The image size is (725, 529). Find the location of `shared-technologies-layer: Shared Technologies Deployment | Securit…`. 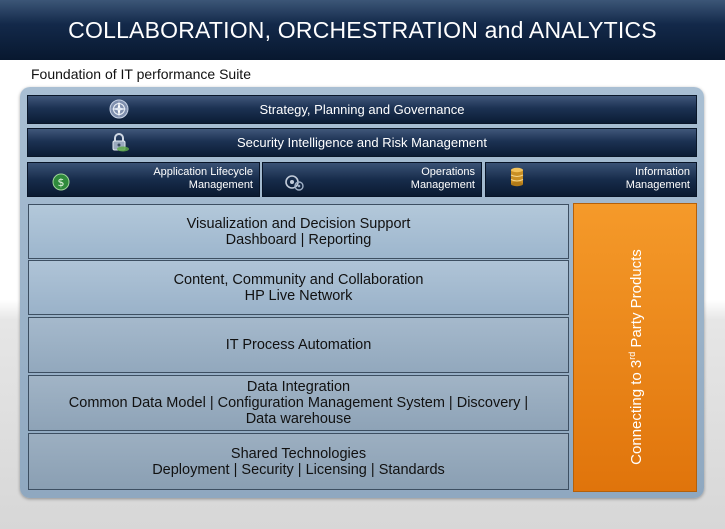

shared-technologies-layer: Shared Technologies Deployment | Securit… is located at coordinates (298, 461).